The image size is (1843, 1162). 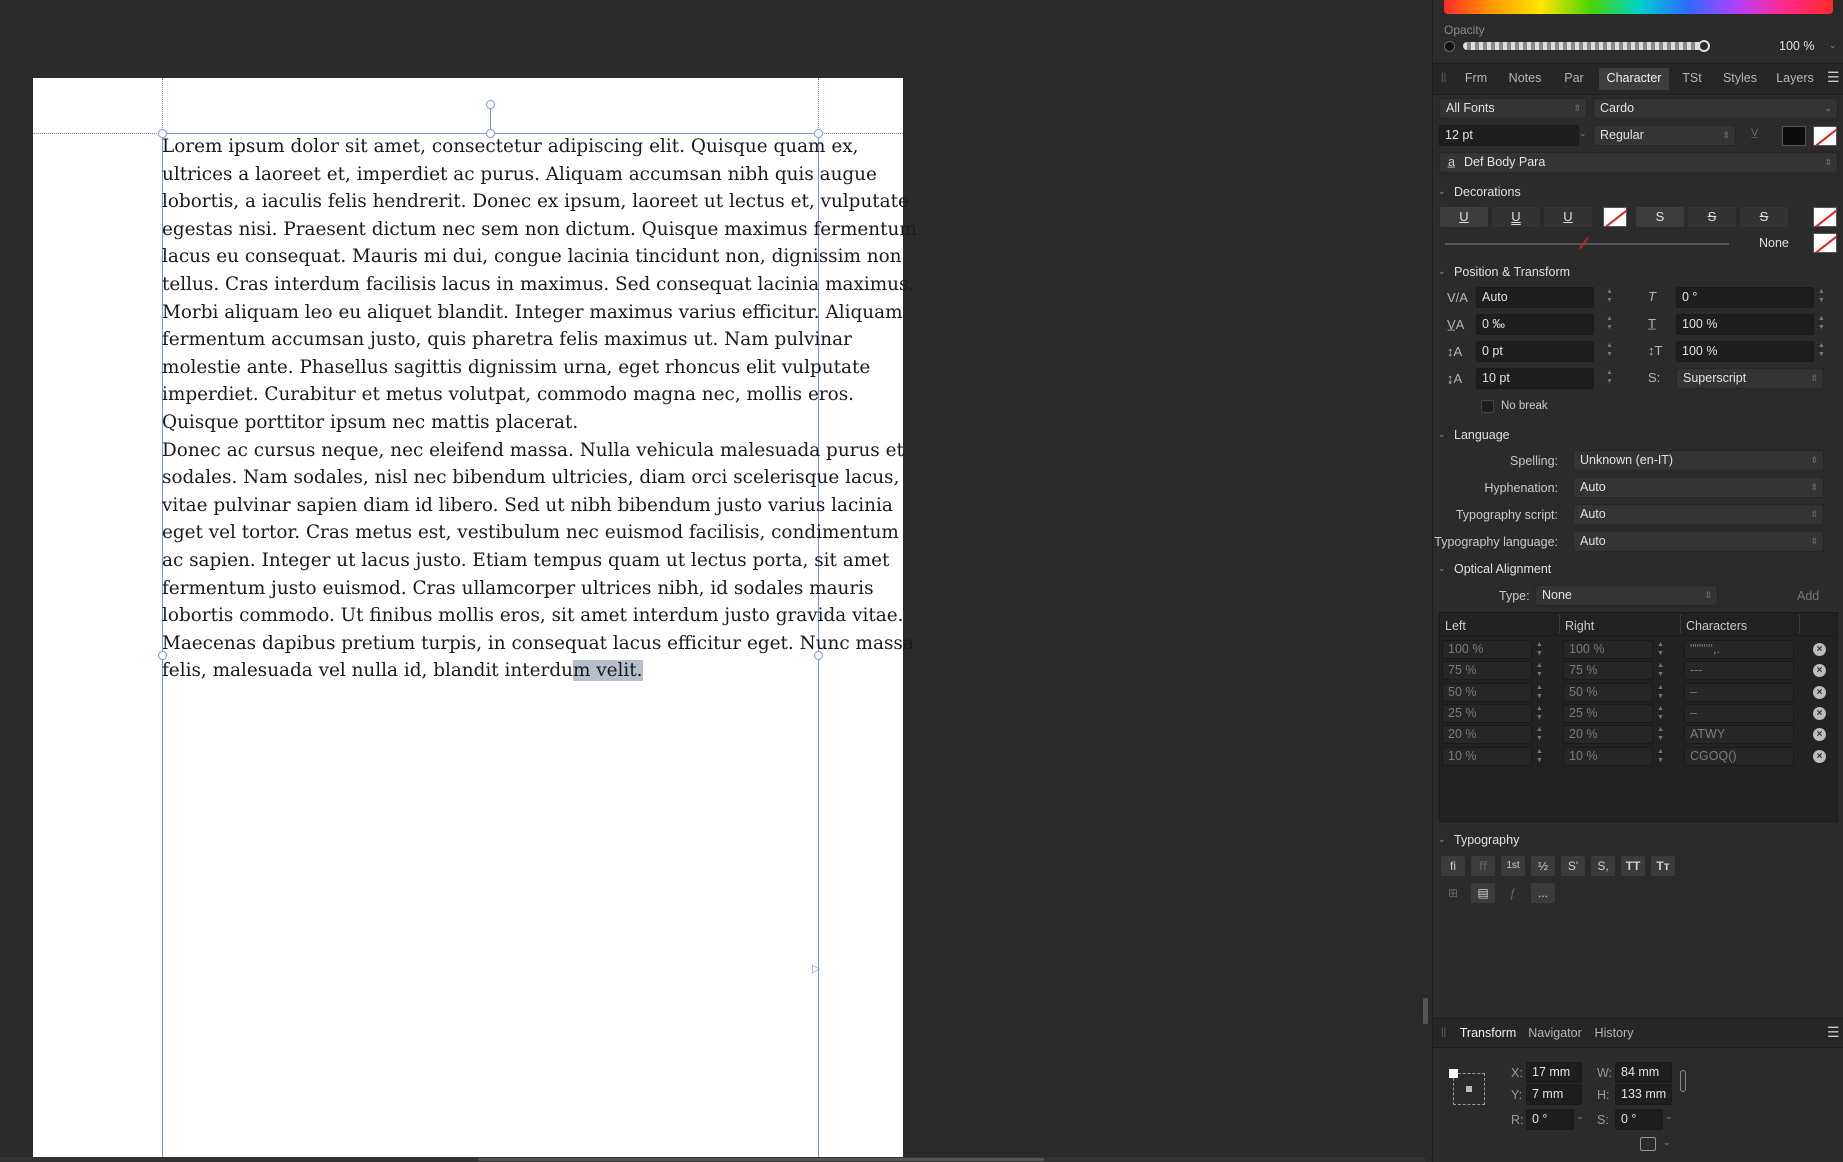 What do you see at coordinates (1660, 217) in the screenshot?
I see `strikethrough-button: S` at bounding box center [1660, 217].